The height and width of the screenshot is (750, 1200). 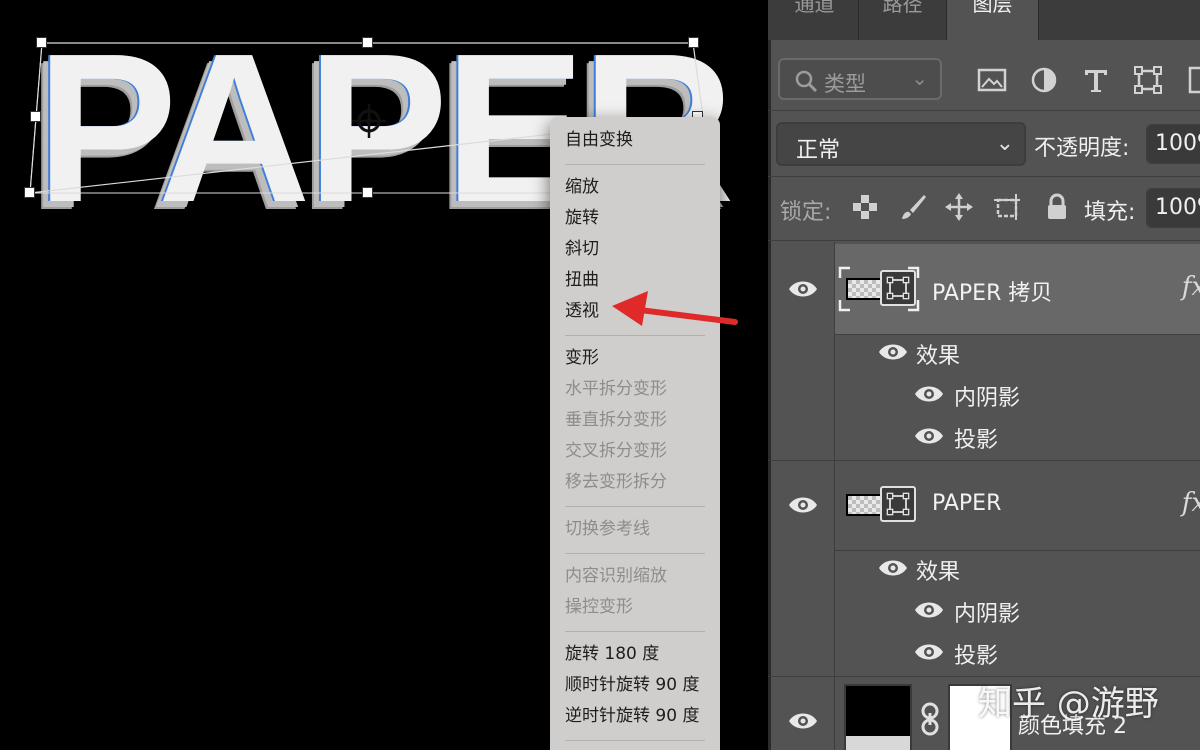 What do you see at coordinates (966, 503) in the screenshot?
I see `layer-name: PAPER` at bounding box center [966, 503].